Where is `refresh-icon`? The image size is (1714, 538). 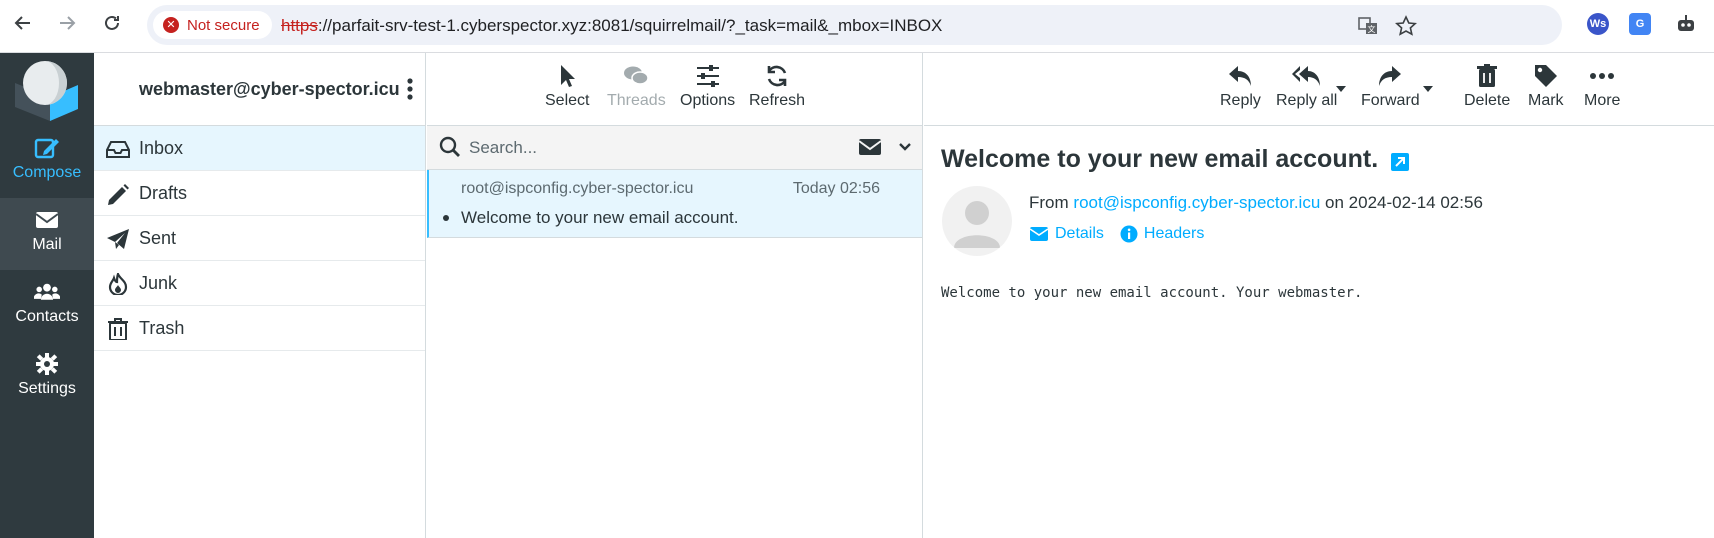
refresh-icon is located at coordinates (777, 76).